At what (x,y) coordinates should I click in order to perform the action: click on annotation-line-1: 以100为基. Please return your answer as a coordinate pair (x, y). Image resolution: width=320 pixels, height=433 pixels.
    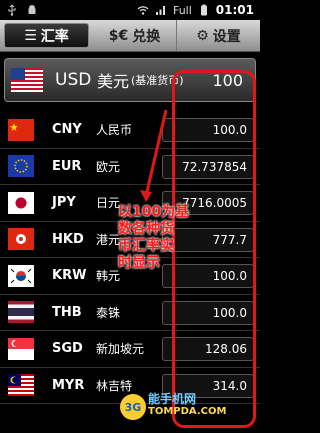
    Looking at the image, I should click on (154, 212).